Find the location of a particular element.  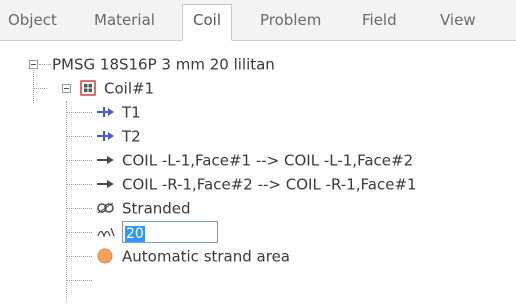

turns-icon is located at coordinates (106, 233).